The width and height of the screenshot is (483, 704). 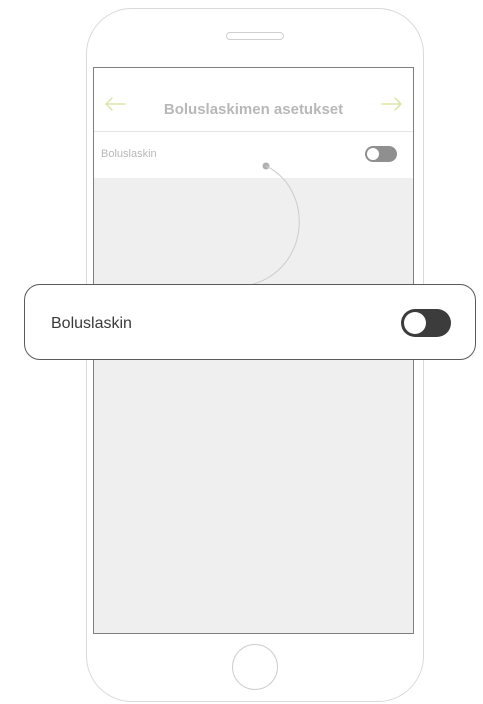 I want to click on callout-label: Boluslaskin, so click(x=91, y=323).